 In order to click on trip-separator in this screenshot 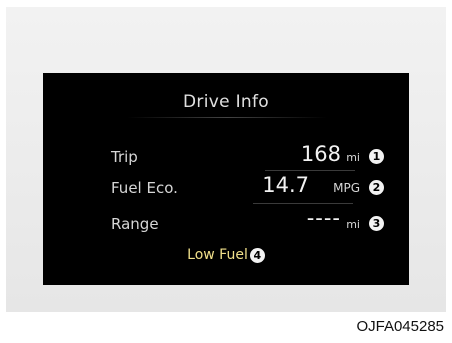, I will do `click(310, 170)`.